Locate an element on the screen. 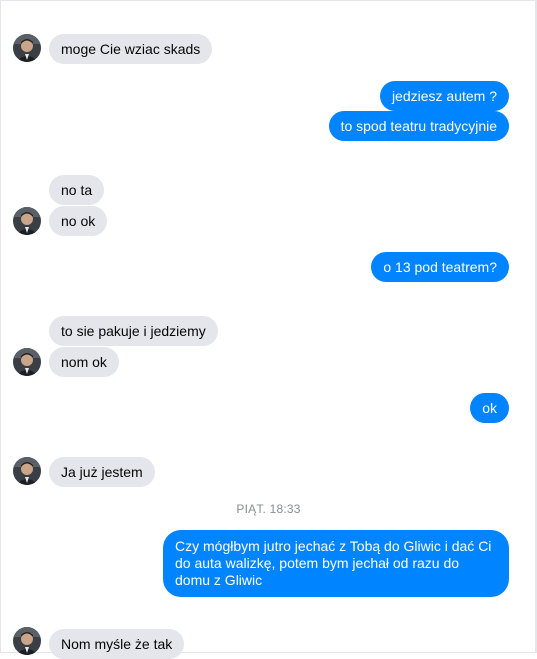 The width and height of the screenshot is (537, 659). frame-left-border is located at coordinates (0, 326).